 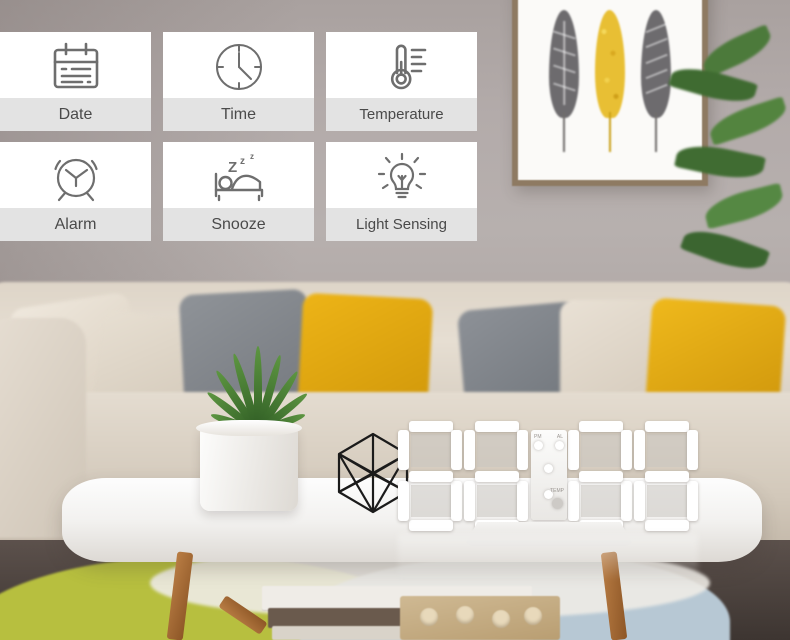 I want to click on feature-card-snooze: Z z z Snooze, so click(x=238, y=191).